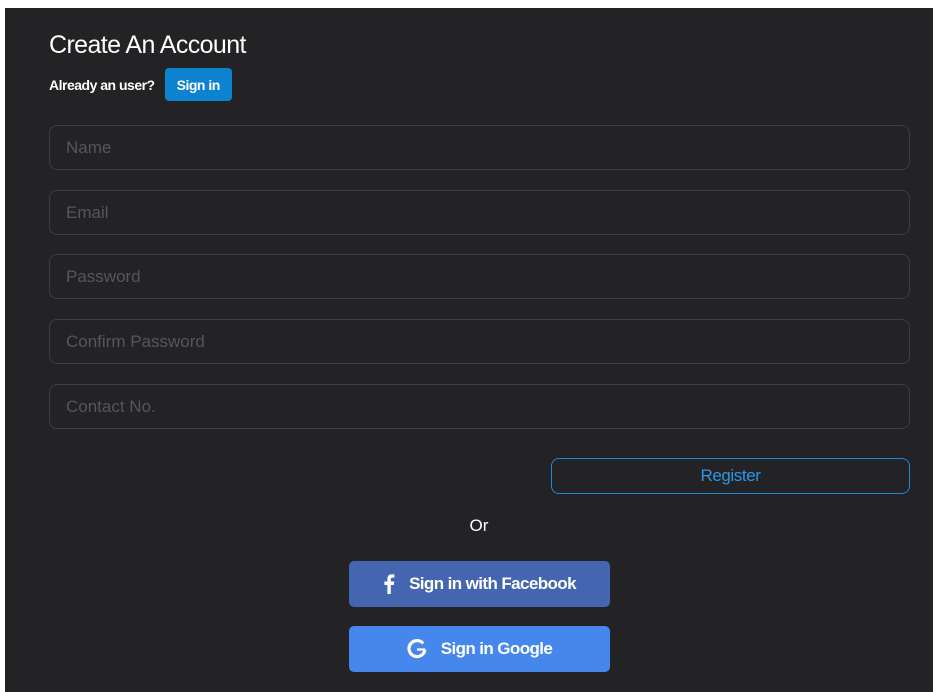  What do you see at coordinates (730, 476) in the screenshot?
I see `register-button: Register` at bounding box center [730, 476].